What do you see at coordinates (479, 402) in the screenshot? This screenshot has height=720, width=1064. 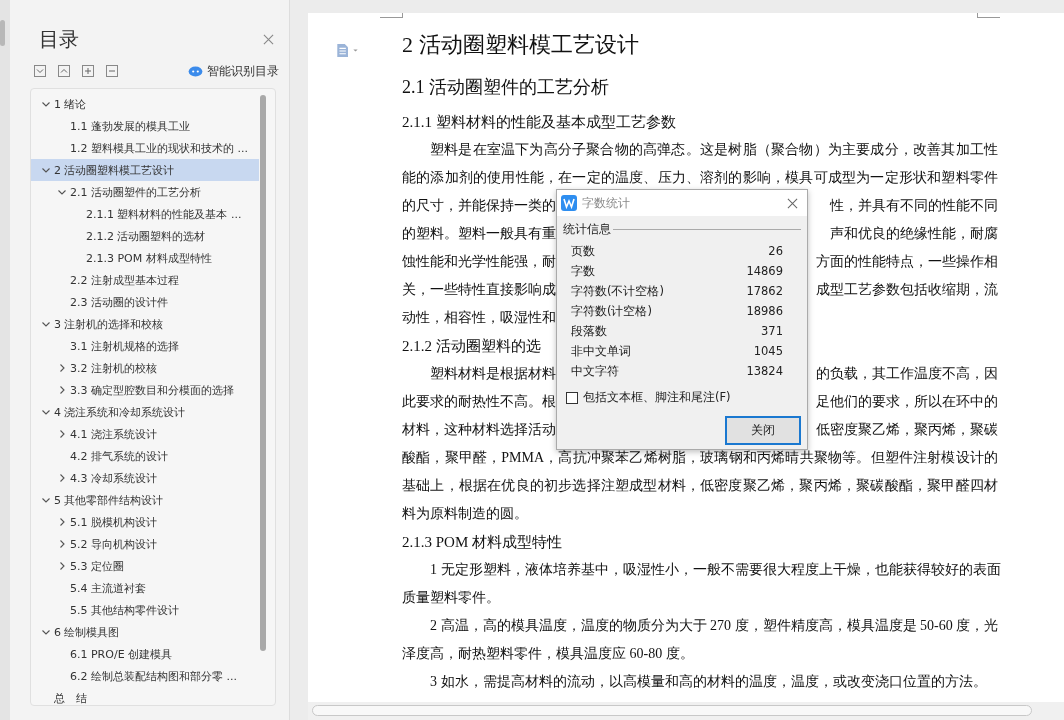 I see `paragraph-text: 此要求的耐热性不高。根` at bounding box center [479, 402].